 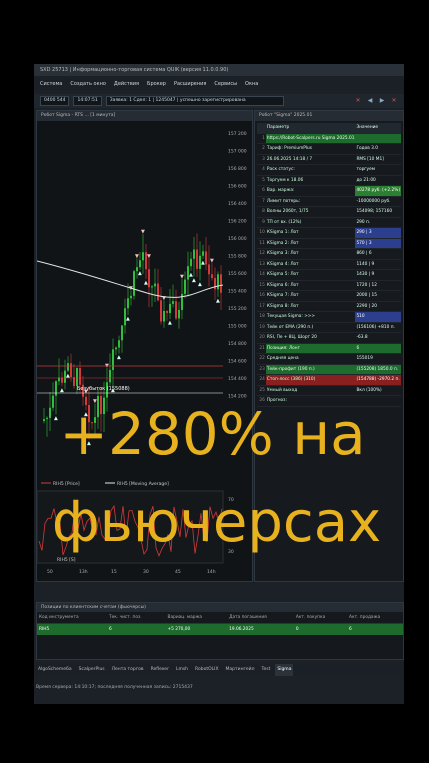 I want to click on table-row: 17 КSigma 8: Лот 2290 | 20, so click(x=329, y=306).